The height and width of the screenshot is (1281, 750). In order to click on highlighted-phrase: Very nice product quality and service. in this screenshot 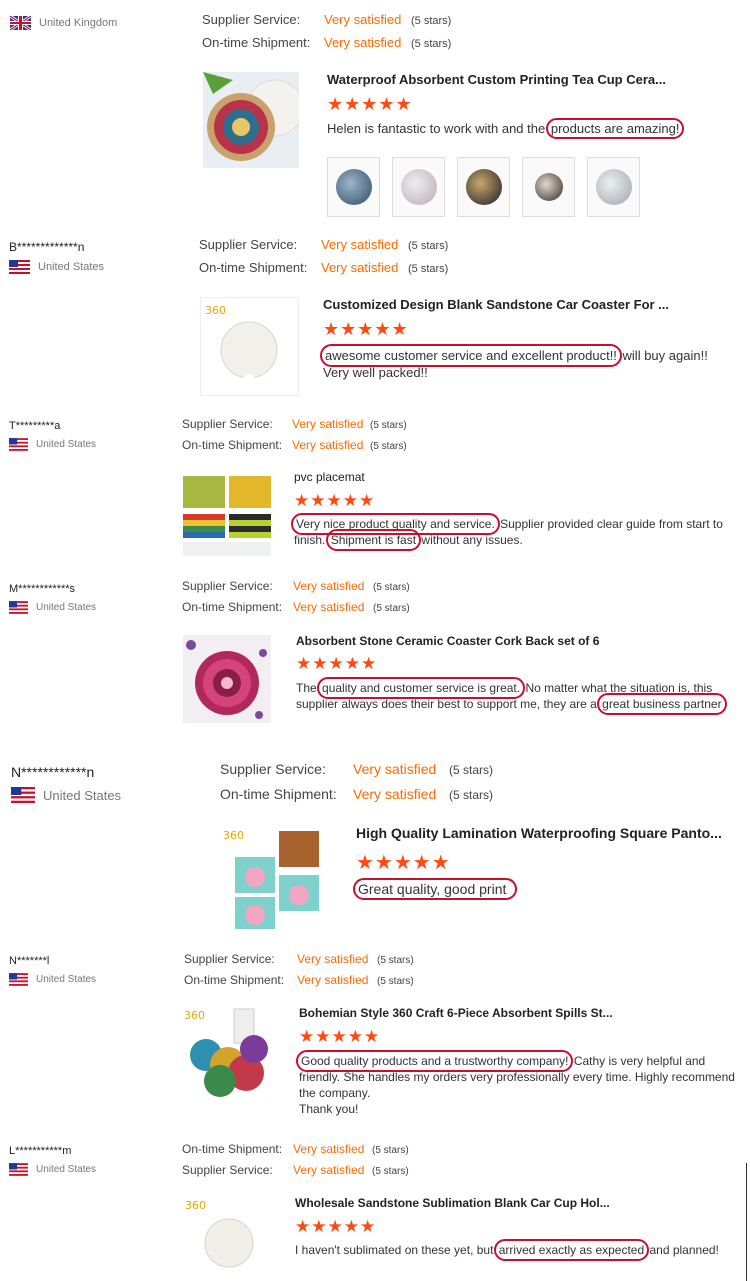, I will do `click(395, 524)`.